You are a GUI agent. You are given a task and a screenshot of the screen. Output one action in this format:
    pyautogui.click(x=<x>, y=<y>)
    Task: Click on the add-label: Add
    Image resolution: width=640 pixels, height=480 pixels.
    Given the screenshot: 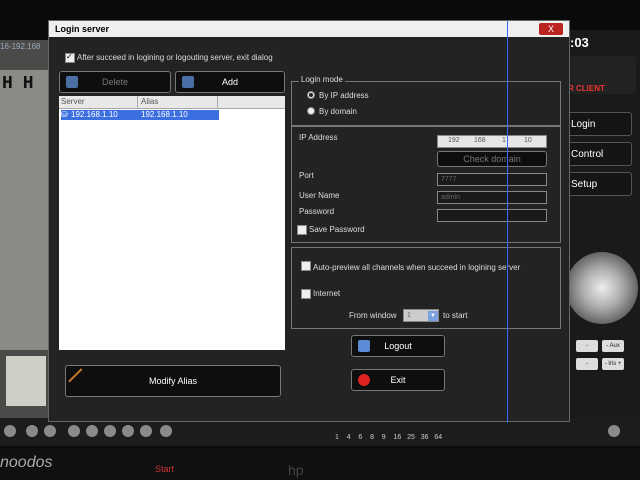 What is the action you would take?
    pyautogui.click(x=229, y=82)
    